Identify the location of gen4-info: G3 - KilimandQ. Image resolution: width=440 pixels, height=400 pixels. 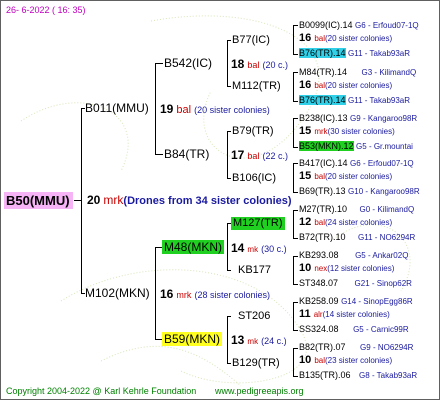
(389, 72).